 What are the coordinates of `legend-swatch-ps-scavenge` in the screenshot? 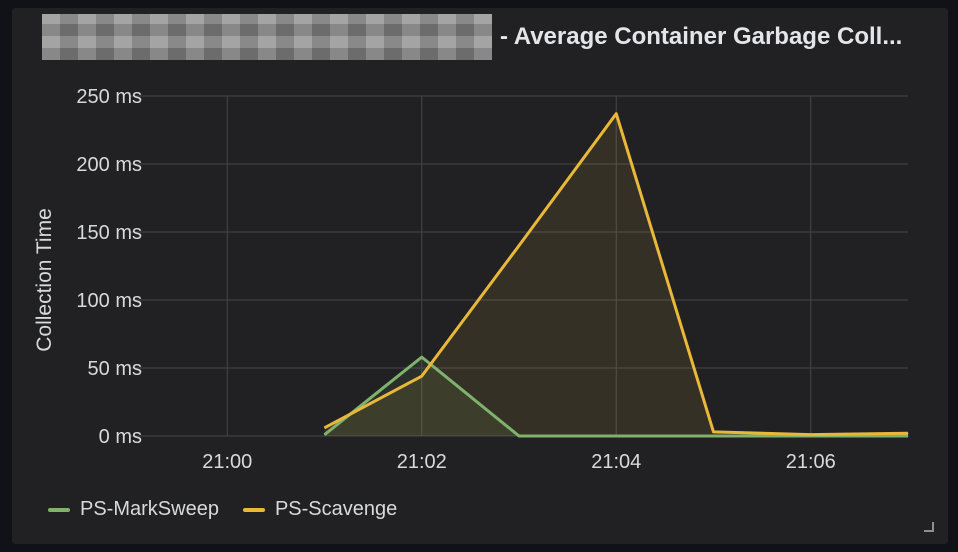 It's located at (253, 509).